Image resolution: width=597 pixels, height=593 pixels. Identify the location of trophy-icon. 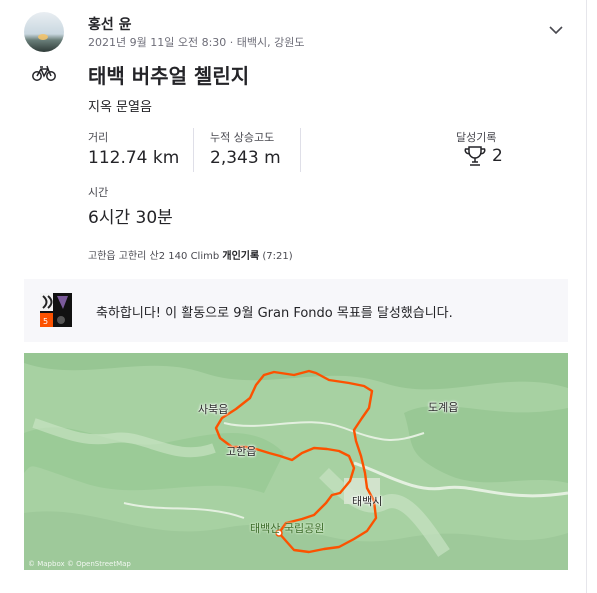
(475, 156).